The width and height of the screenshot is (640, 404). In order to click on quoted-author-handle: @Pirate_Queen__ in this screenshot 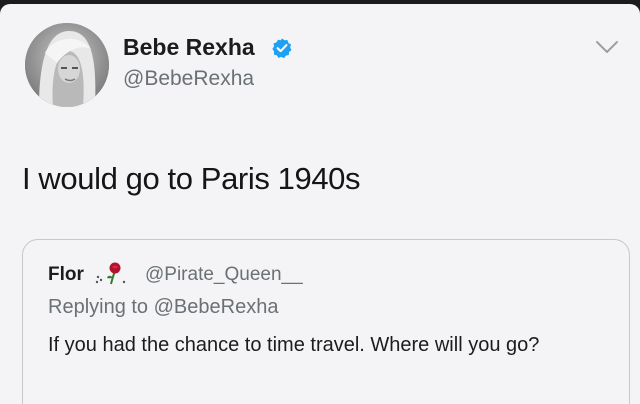, I will do `click(224, 275)`.